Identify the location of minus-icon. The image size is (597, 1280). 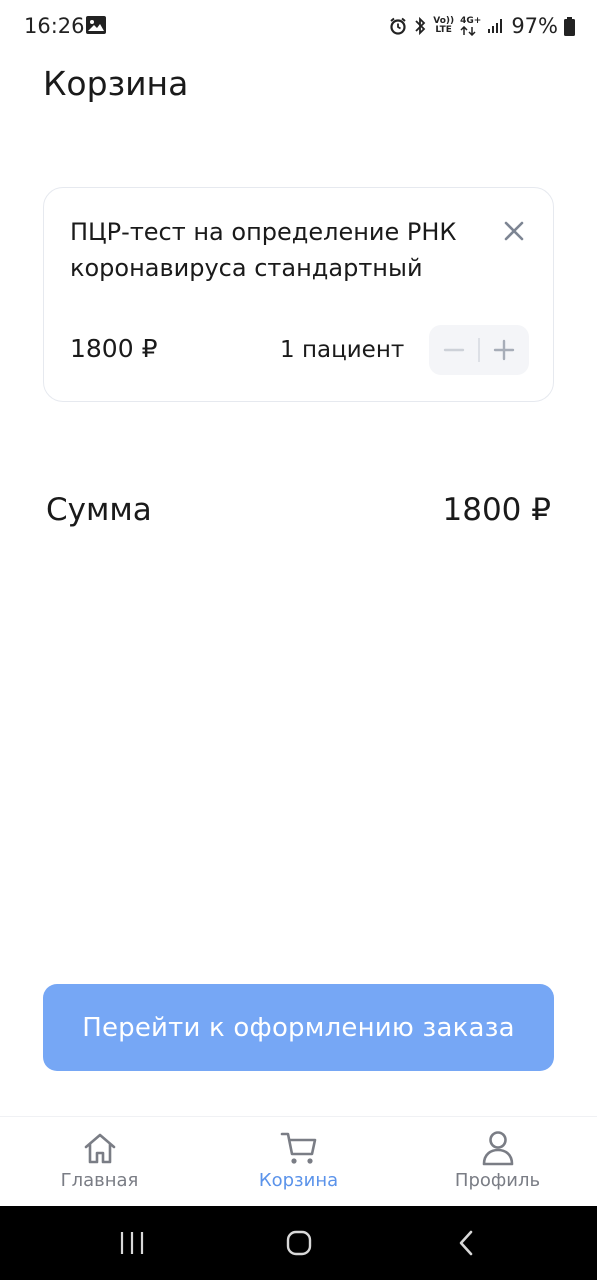
(453, 350).